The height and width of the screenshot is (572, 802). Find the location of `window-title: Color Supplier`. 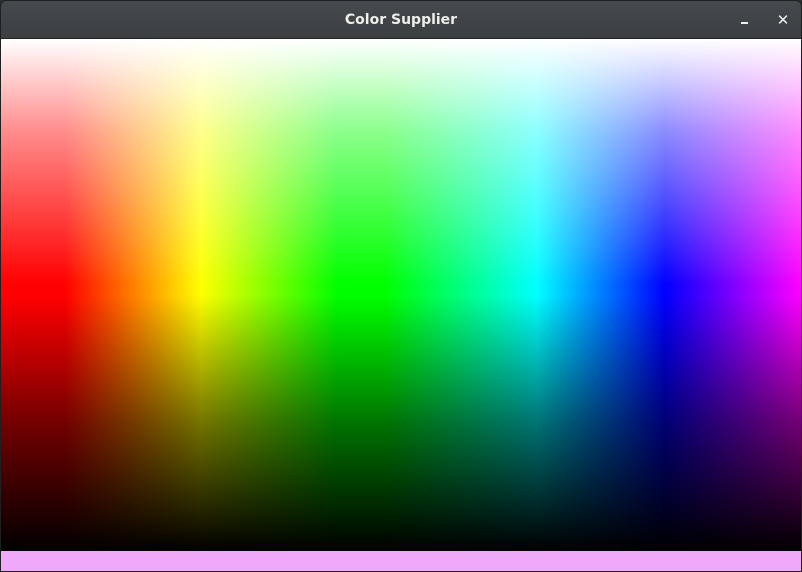

window-title: Color Supplier is located at coordinates (401, 20).